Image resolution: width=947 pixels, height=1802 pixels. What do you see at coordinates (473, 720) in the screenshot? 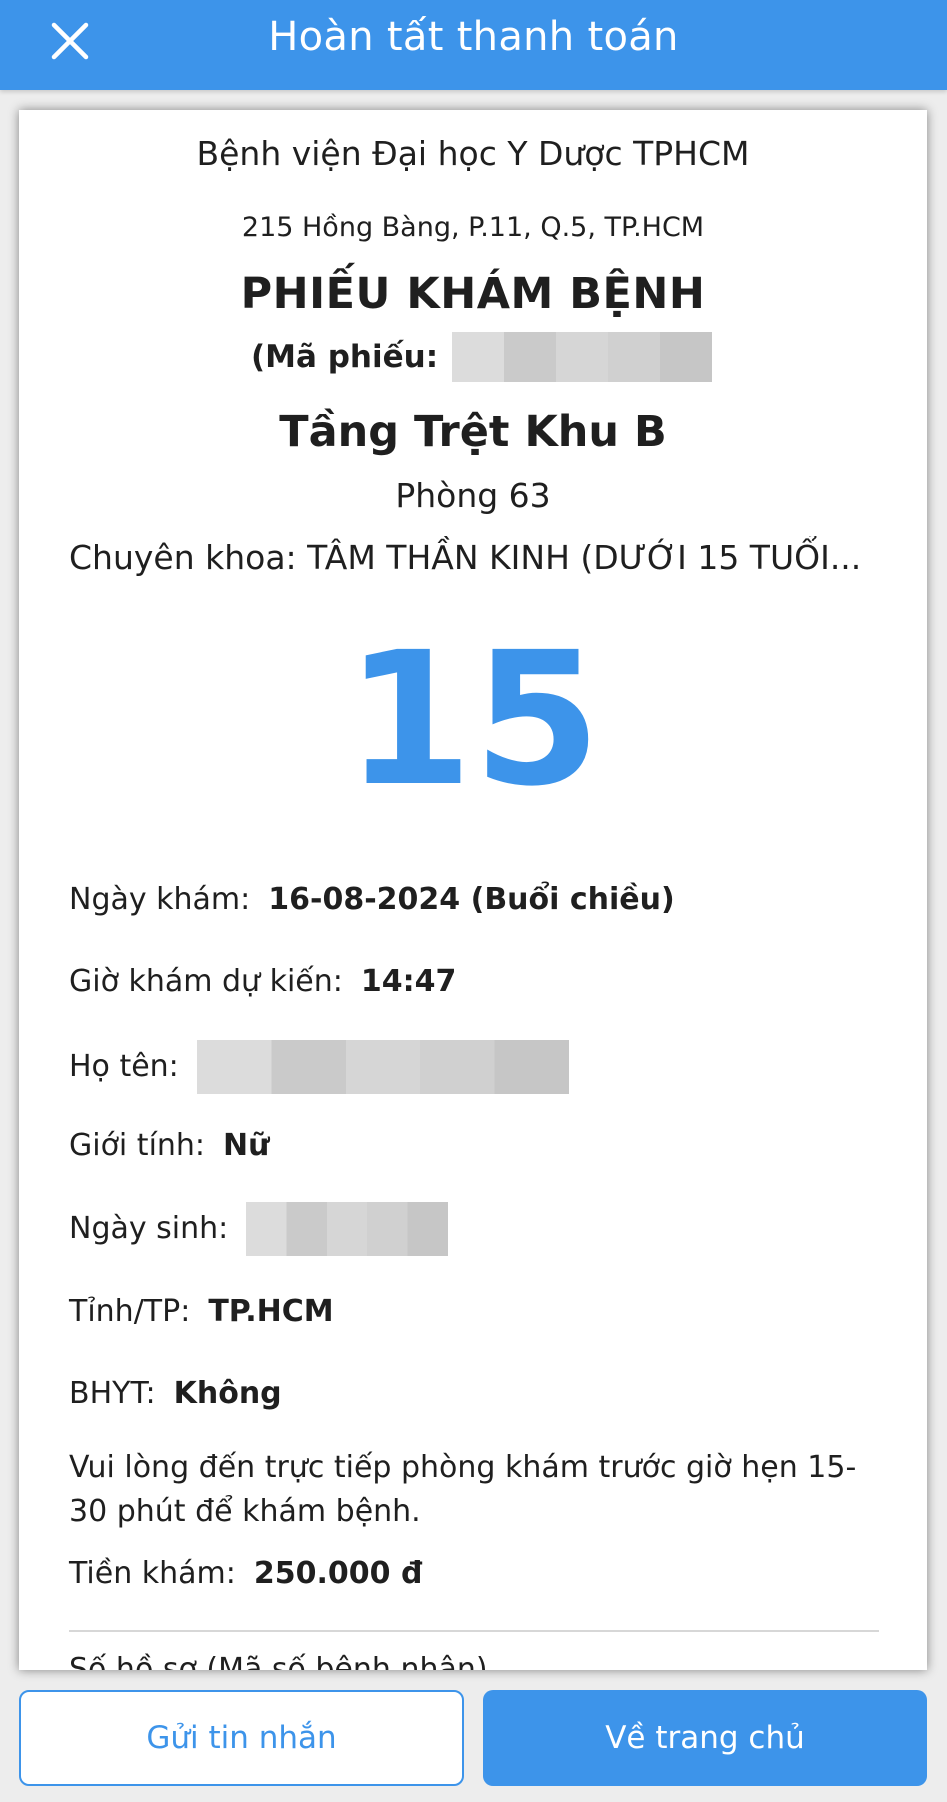
I see `queue-number: 15` at bounding box center [473, 720].